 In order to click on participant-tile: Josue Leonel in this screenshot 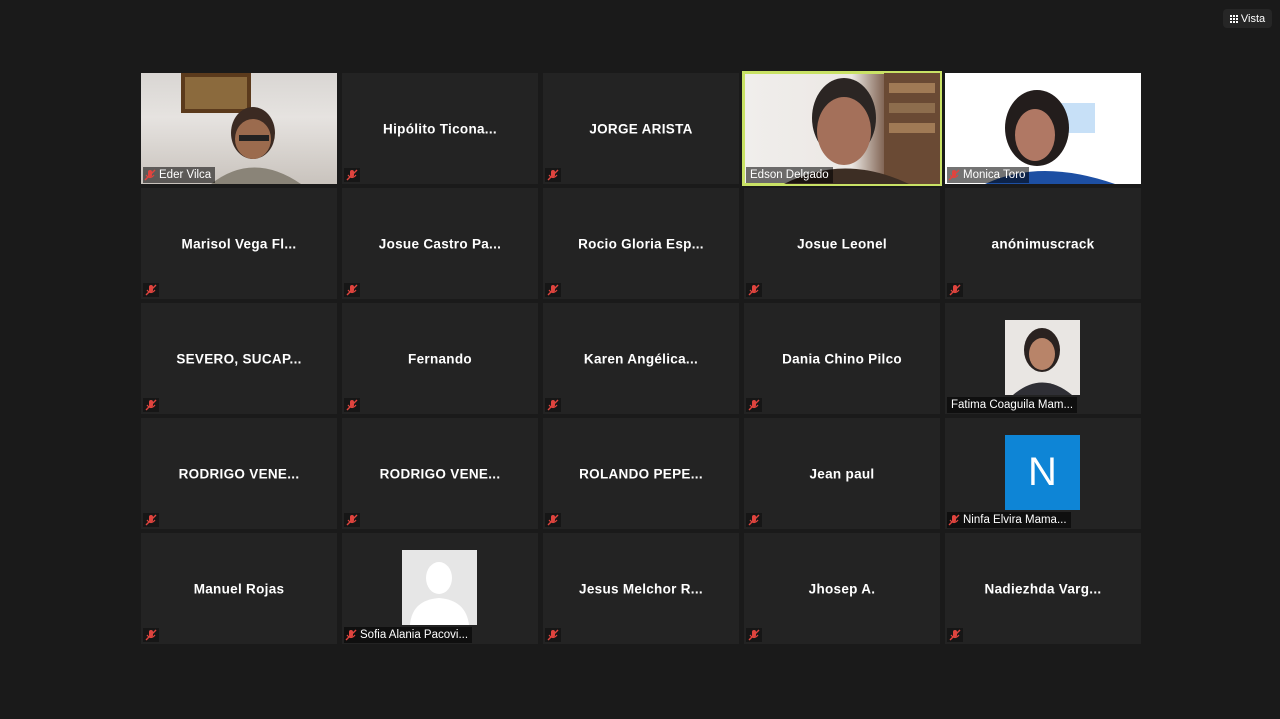, I will do `click(842, 243)`.